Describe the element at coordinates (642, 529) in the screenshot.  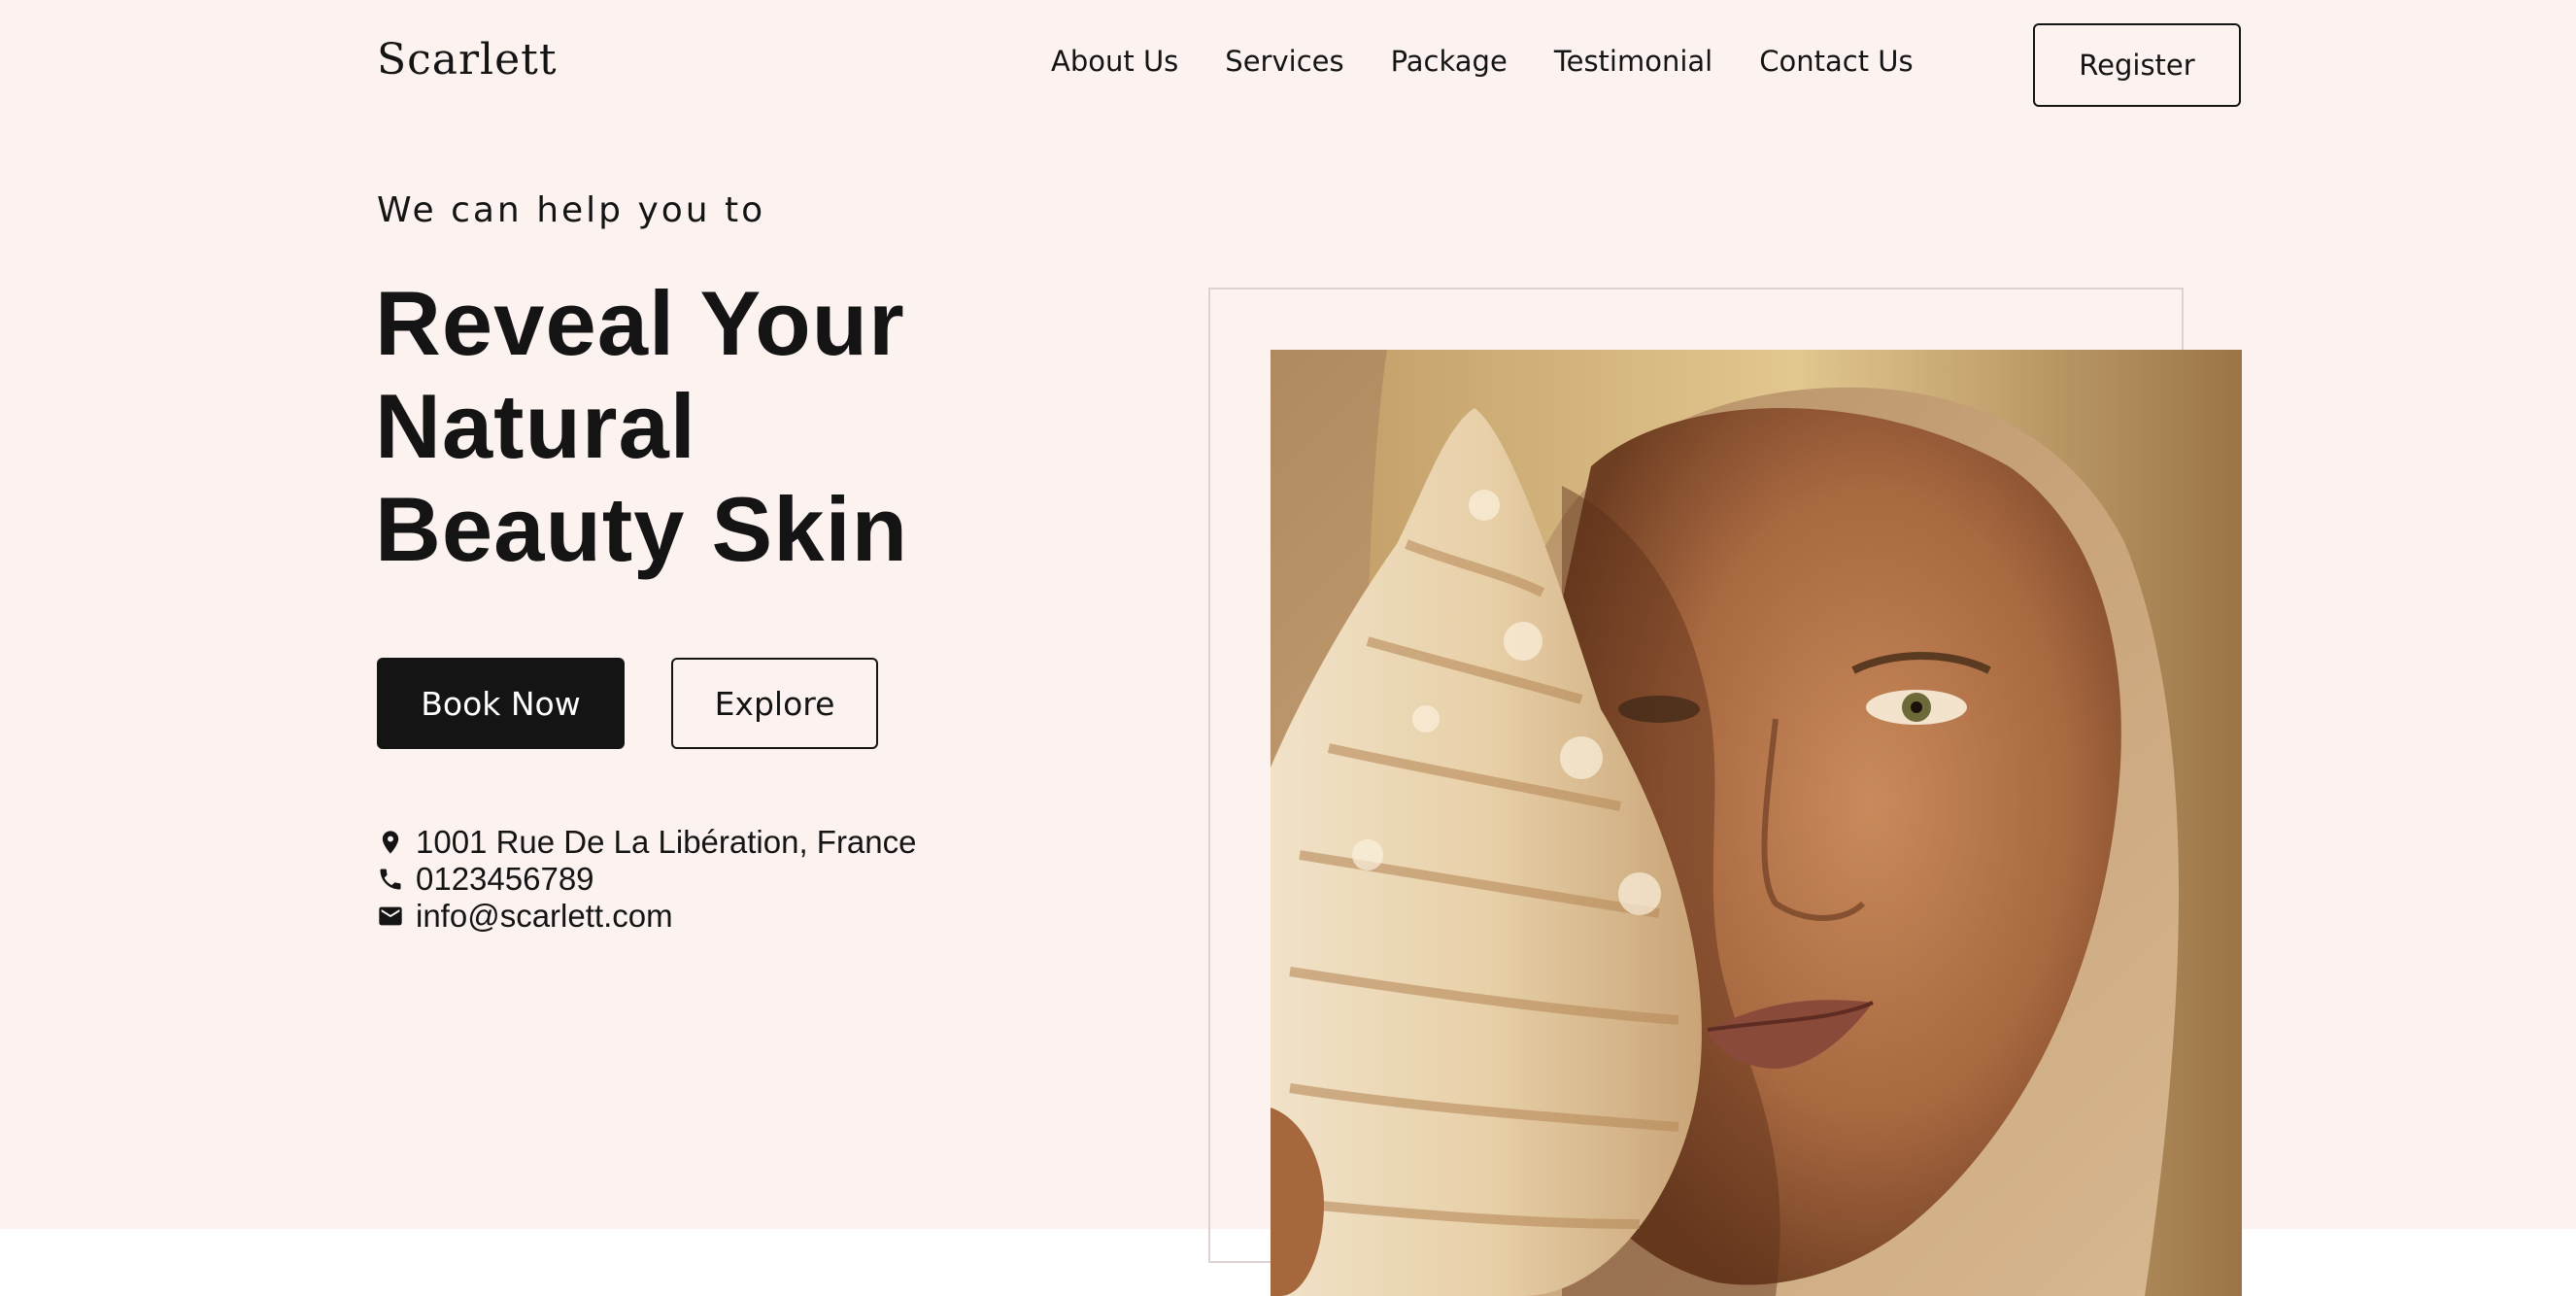
I see `headline-line-3: Beauty Skin` at that location.